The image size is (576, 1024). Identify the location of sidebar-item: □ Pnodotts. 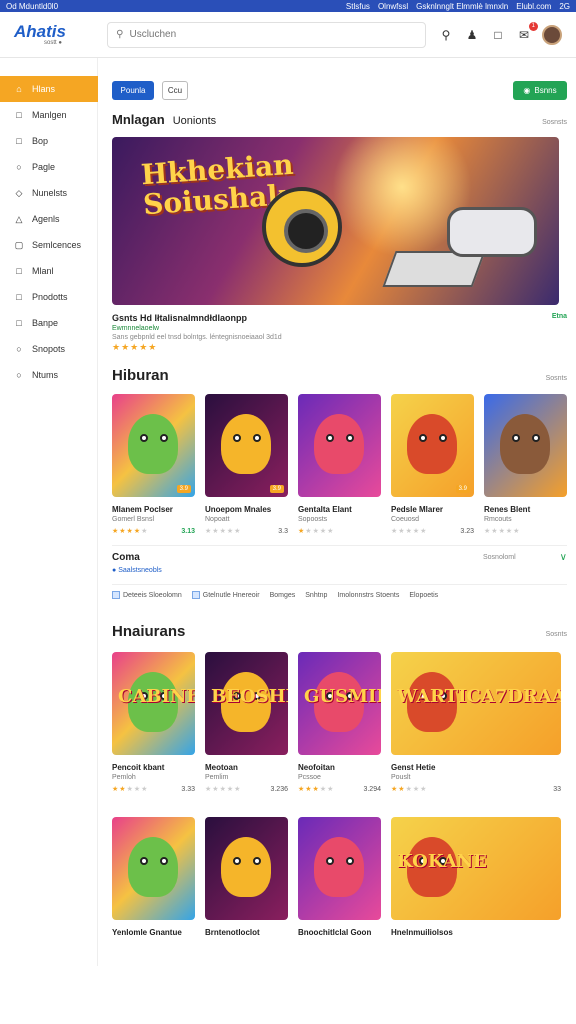
(48, 297).